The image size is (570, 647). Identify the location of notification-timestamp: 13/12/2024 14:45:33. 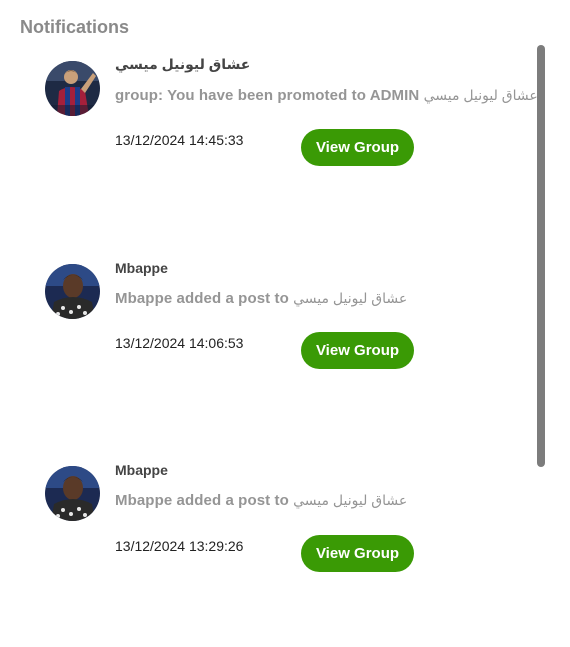
(179, 140).